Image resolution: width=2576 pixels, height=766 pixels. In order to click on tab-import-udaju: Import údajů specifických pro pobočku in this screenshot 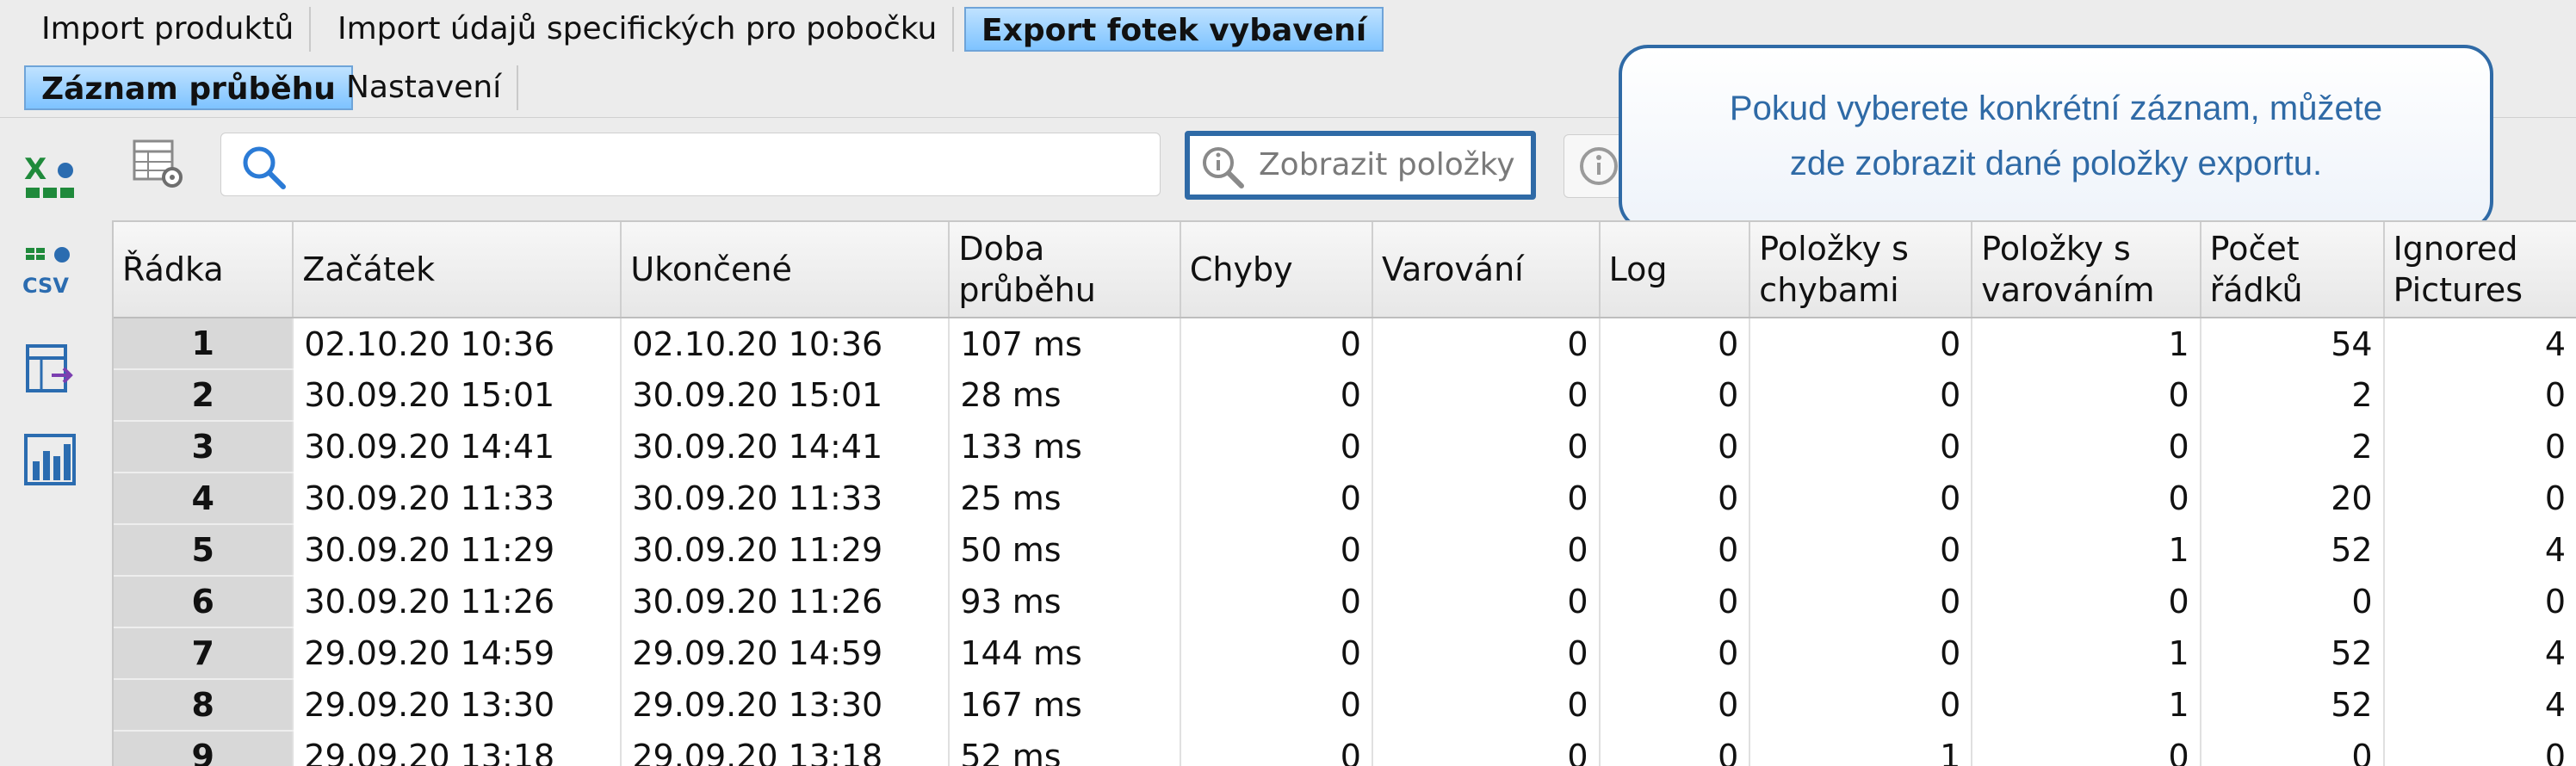, I will do `click(638, 29)`.